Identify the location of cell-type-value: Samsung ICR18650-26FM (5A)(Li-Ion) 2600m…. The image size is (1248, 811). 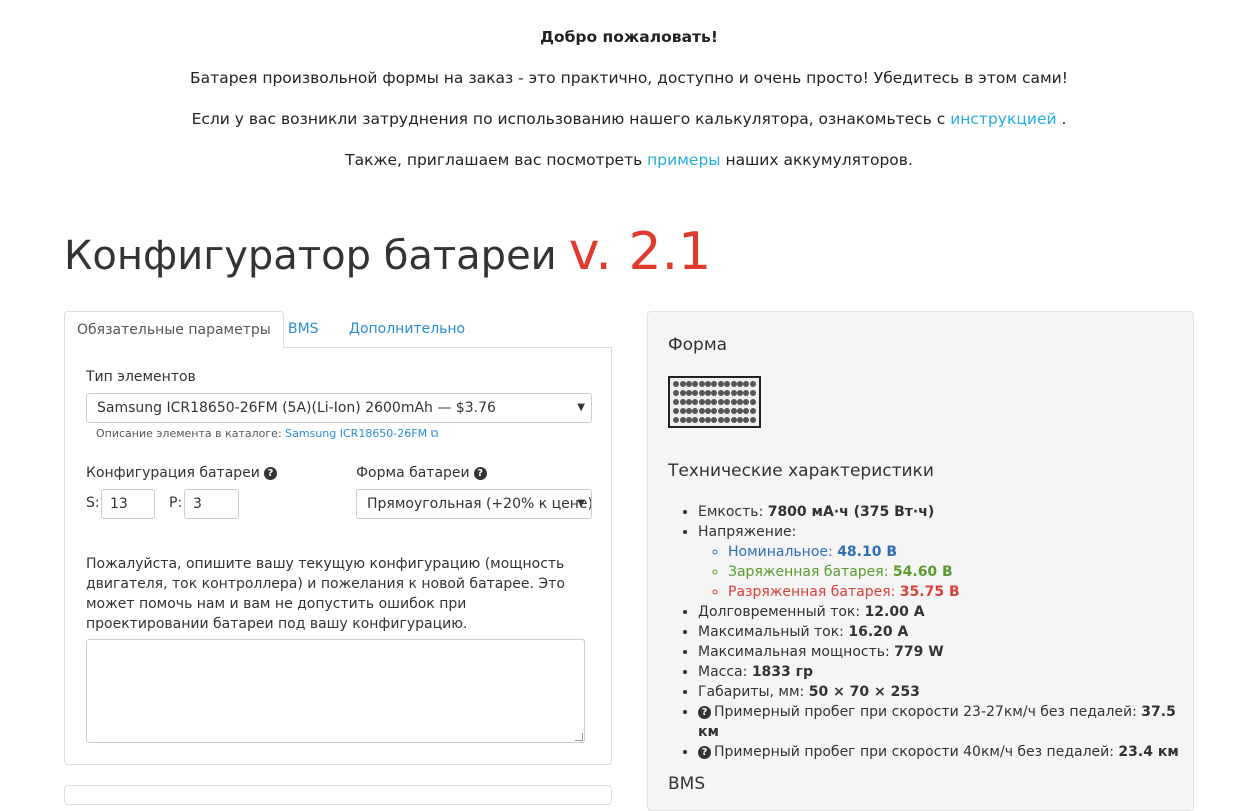
(296, 408).